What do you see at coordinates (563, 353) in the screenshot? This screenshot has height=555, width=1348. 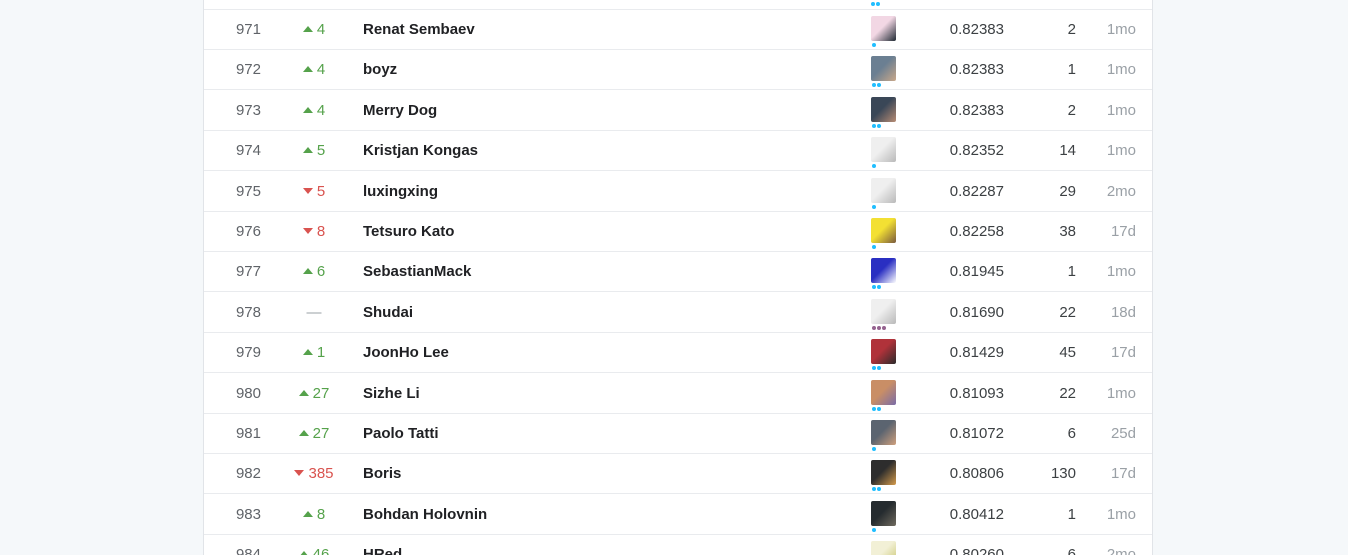 I see `team-name-link: JoonHo Lee` at bounding box center [563, 353].